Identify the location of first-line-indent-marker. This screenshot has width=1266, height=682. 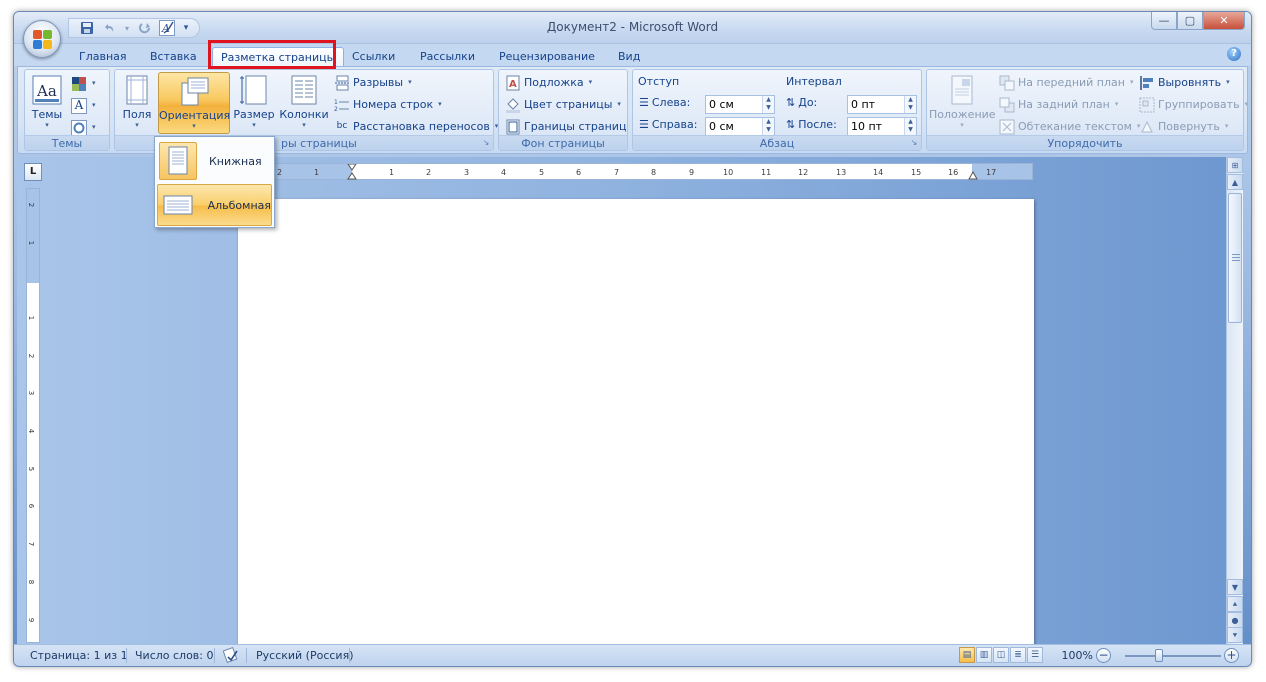
(352, 172).